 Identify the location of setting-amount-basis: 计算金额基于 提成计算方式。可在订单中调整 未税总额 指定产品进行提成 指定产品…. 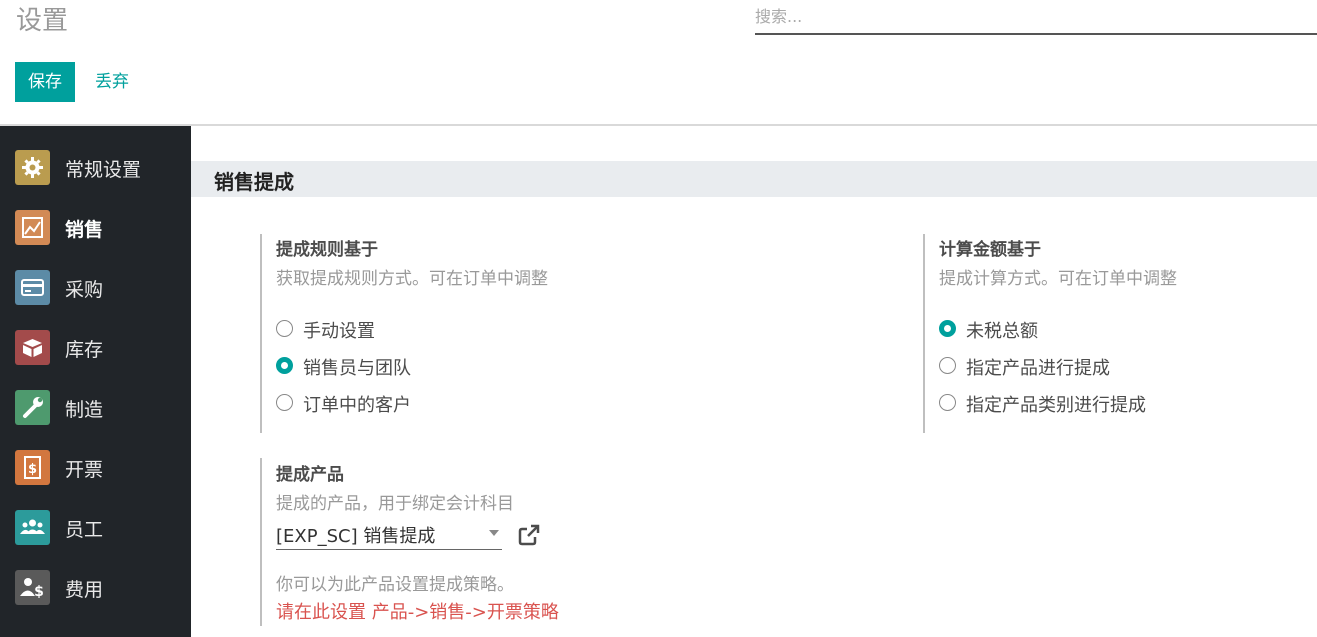
(1118, 333).